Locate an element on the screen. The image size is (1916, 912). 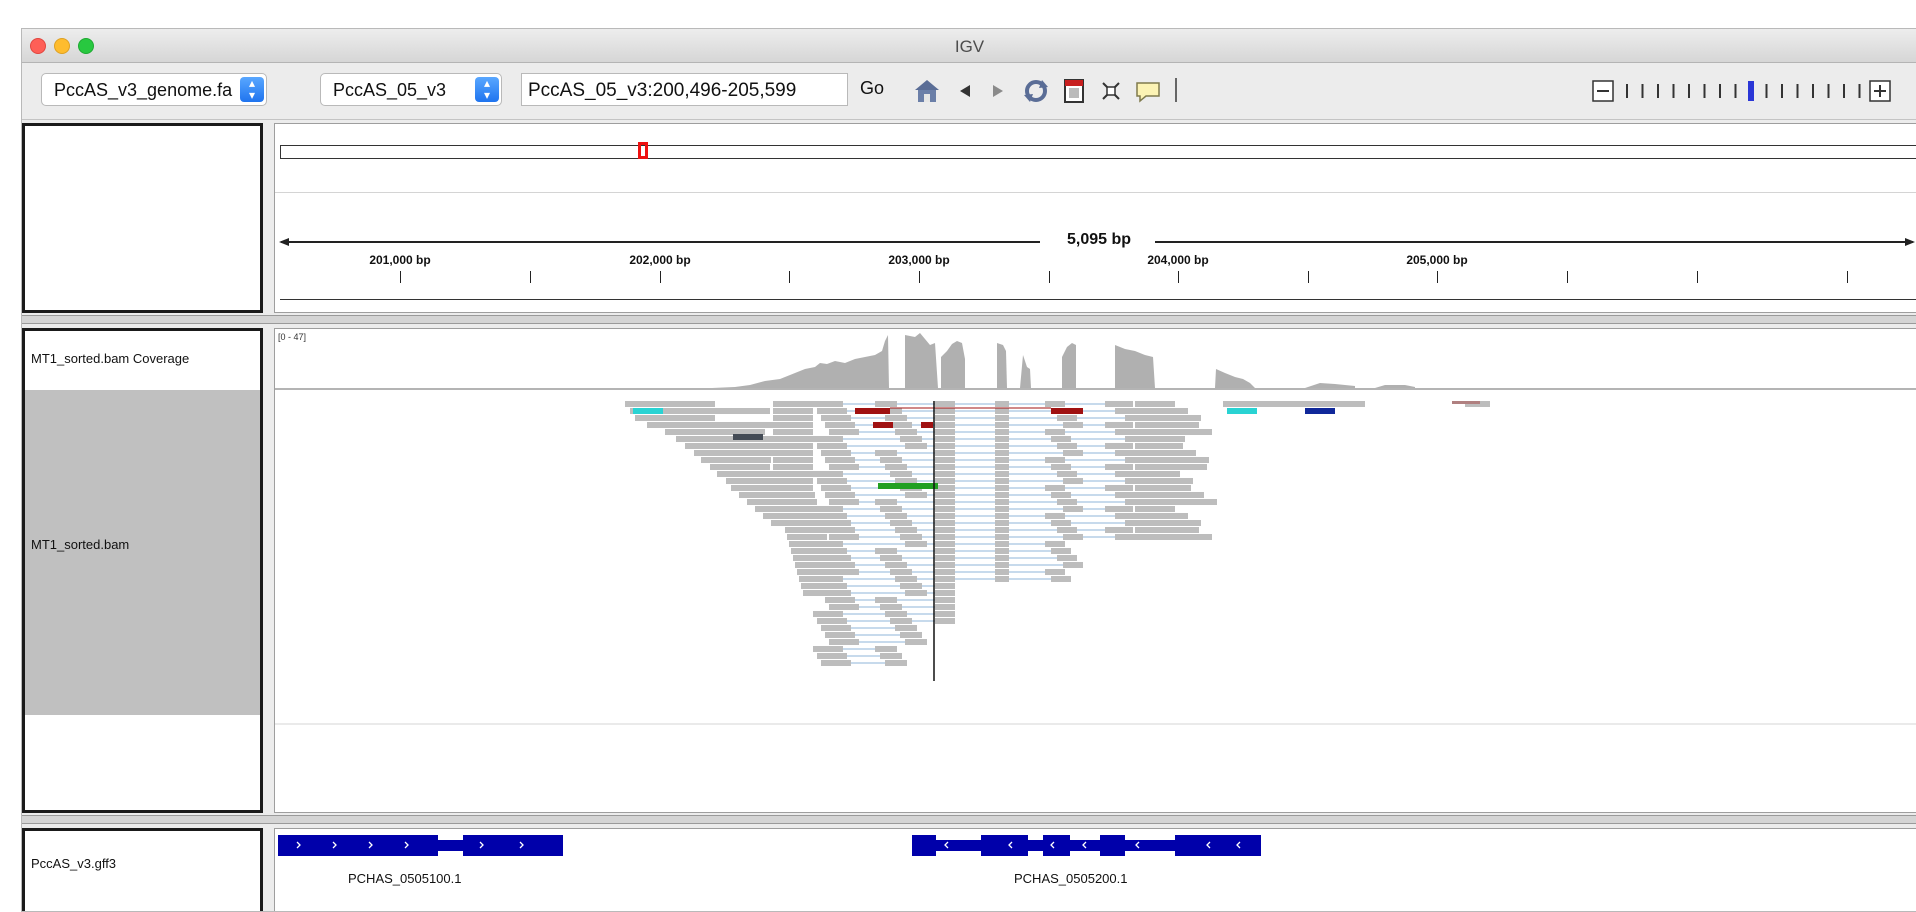
window-title: IGV is located at coordinates (969, 46).